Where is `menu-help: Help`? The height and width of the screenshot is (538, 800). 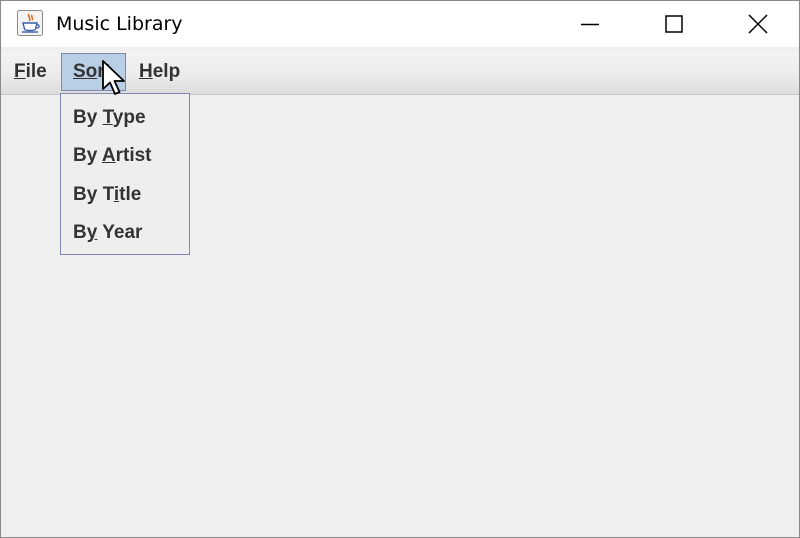 menu-help: Help is located at coordinates (159, 72).